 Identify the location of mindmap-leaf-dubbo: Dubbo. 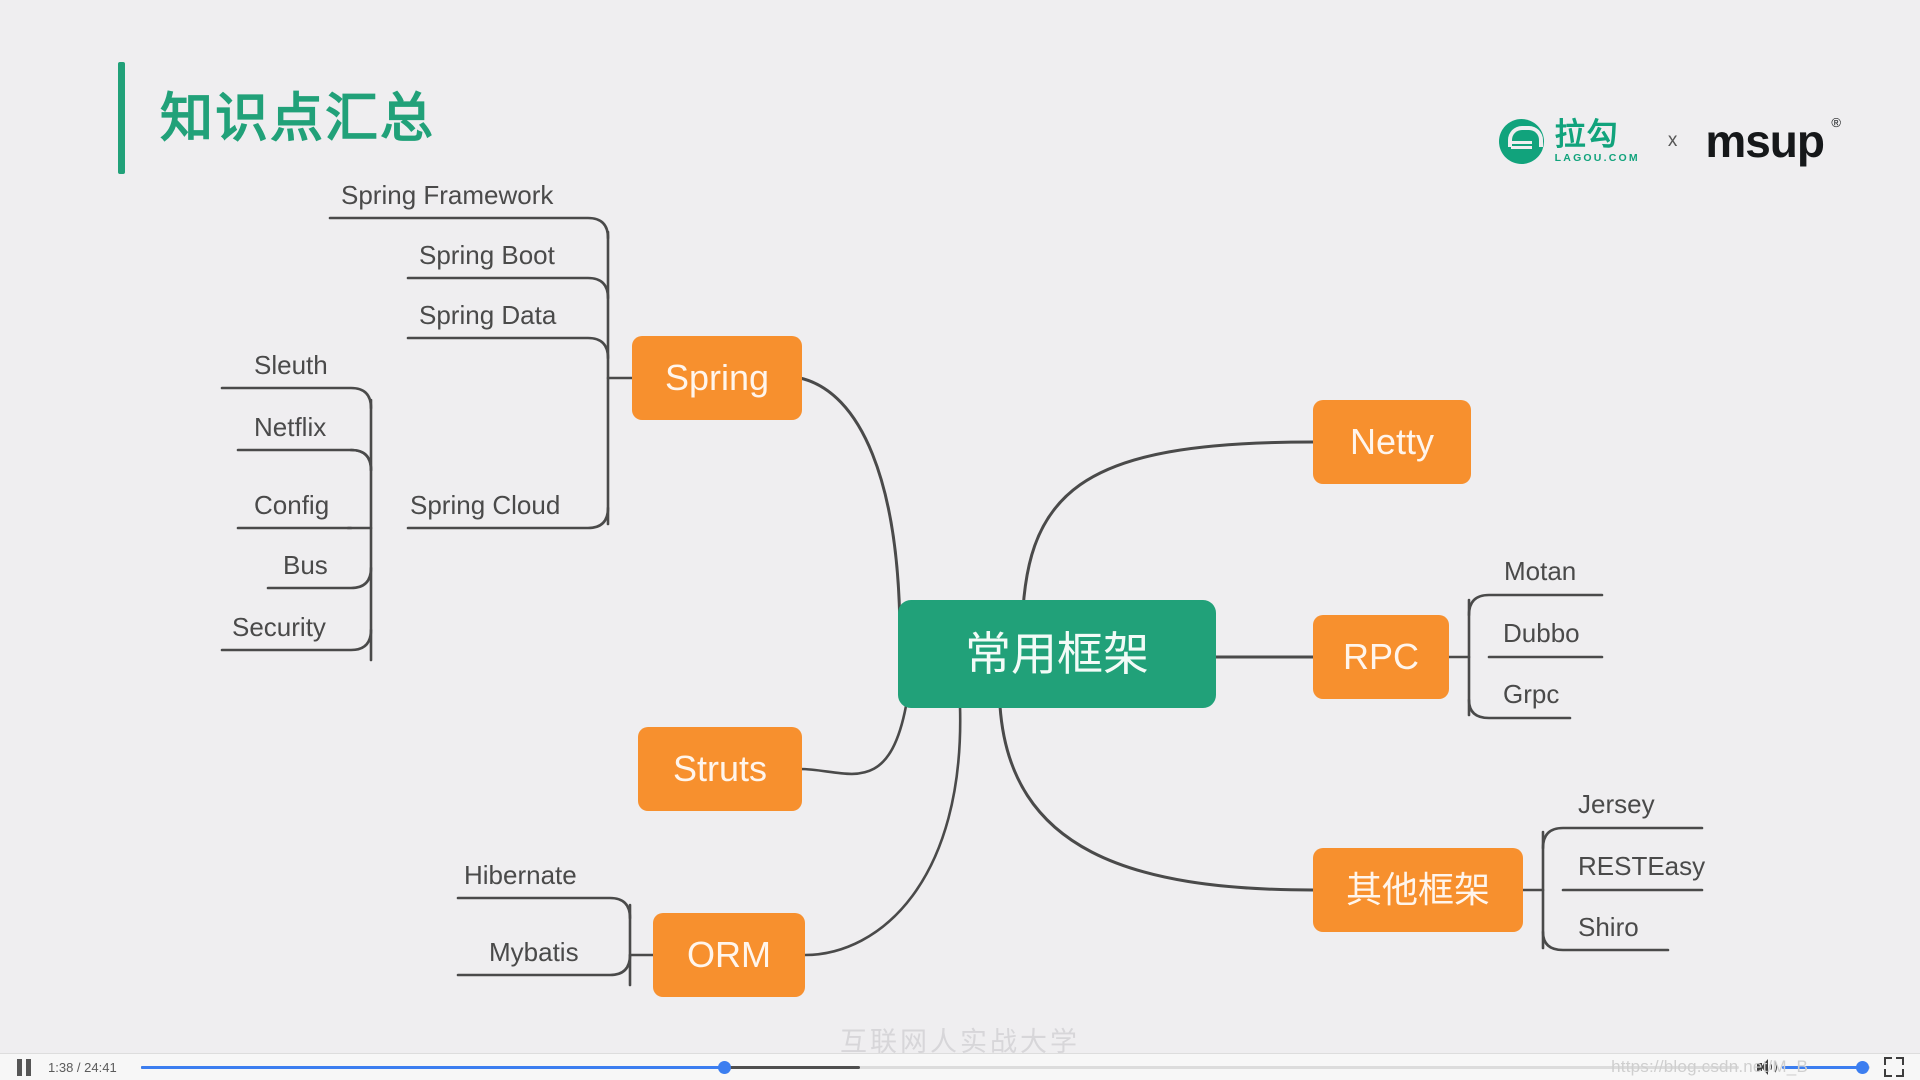
(1541, 633).